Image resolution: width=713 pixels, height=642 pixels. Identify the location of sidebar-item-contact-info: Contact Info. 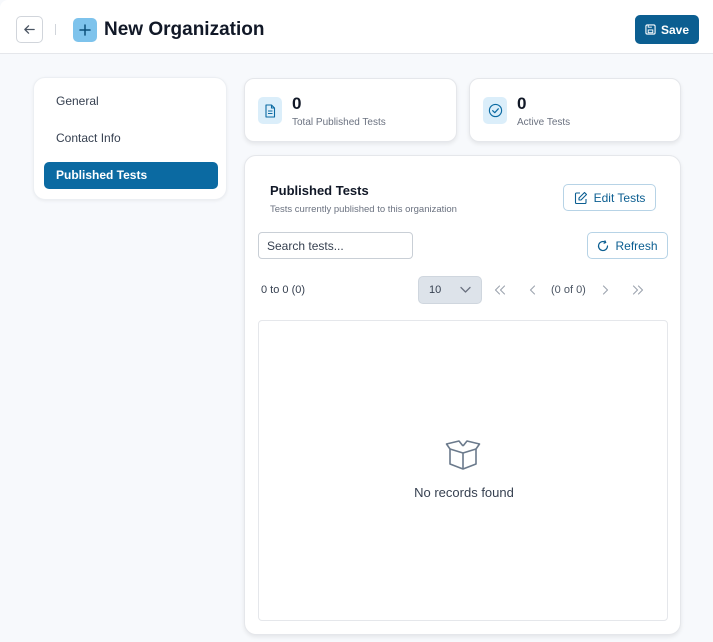
(131, 138).